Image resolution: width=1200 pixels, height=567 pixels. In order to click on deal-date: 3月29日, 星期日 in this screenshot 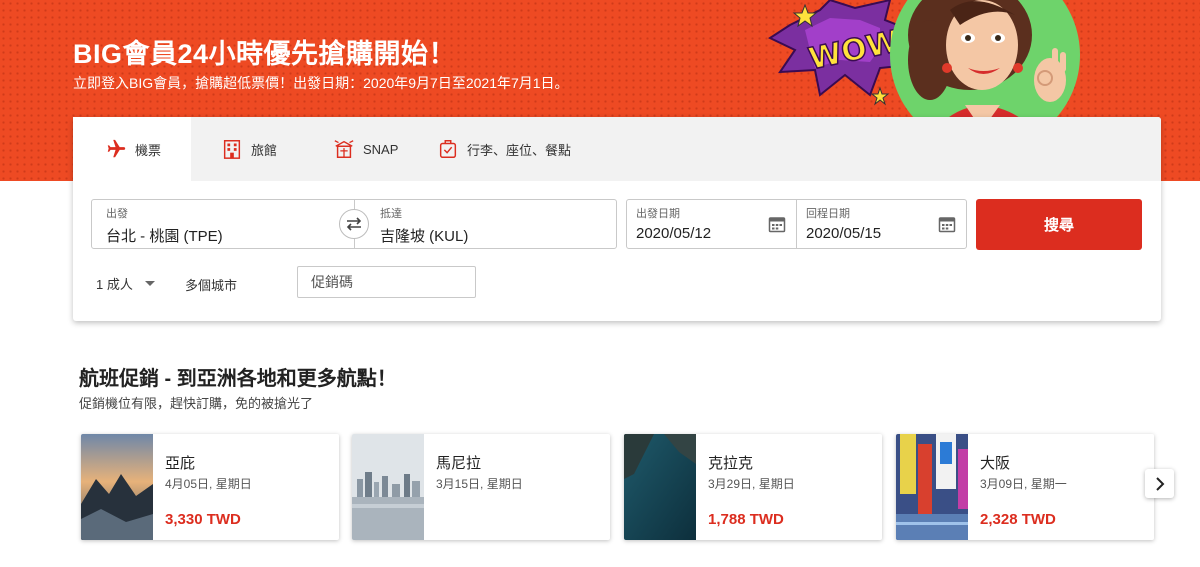, I will do `click(751, 484)`.